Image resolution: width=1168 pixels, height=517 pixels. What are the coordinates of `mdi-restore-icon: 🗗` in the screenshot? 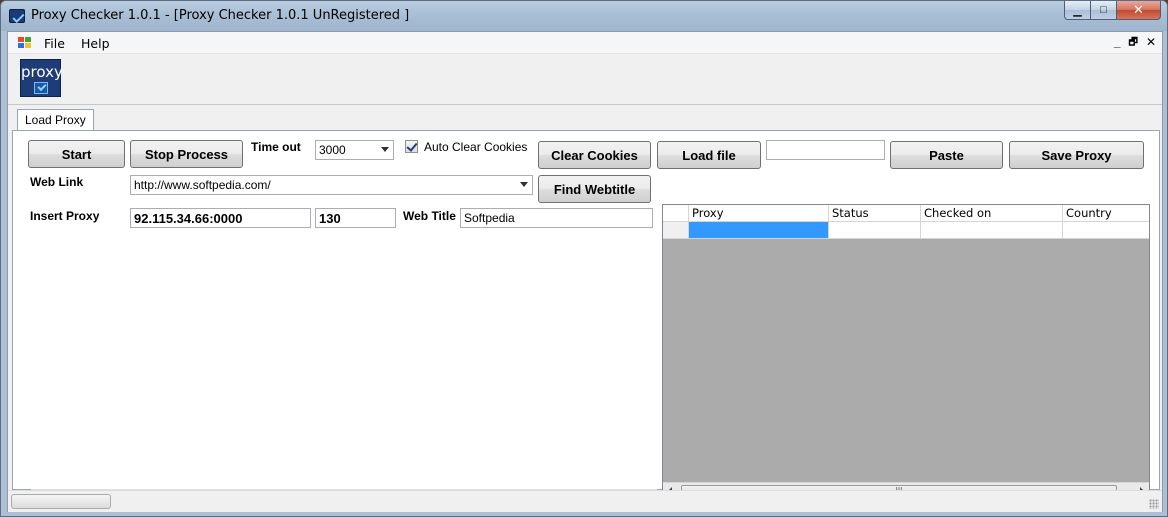 It's located at (1133, 43).